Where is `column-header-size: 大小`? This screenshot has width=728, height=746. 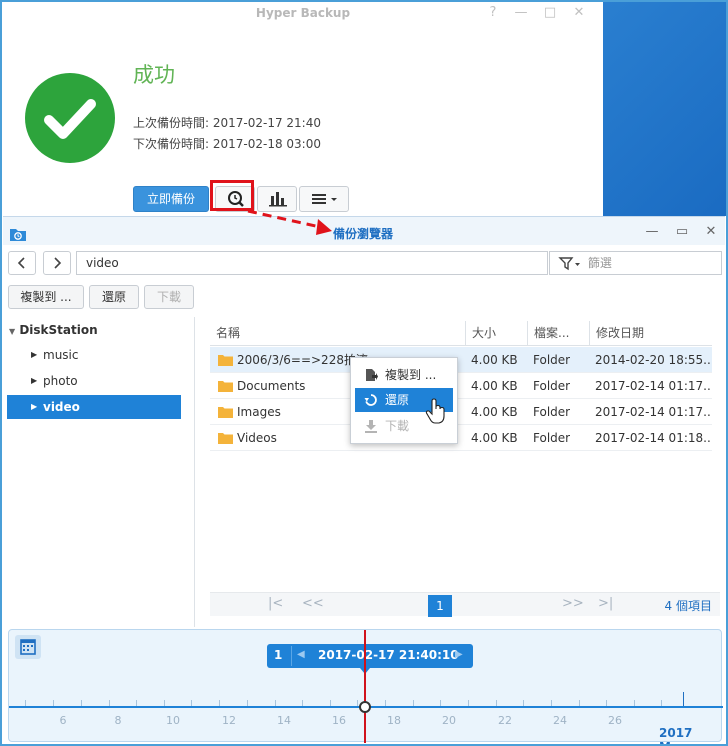
column-header-size: 大小 is located at coordinates (496, 333).